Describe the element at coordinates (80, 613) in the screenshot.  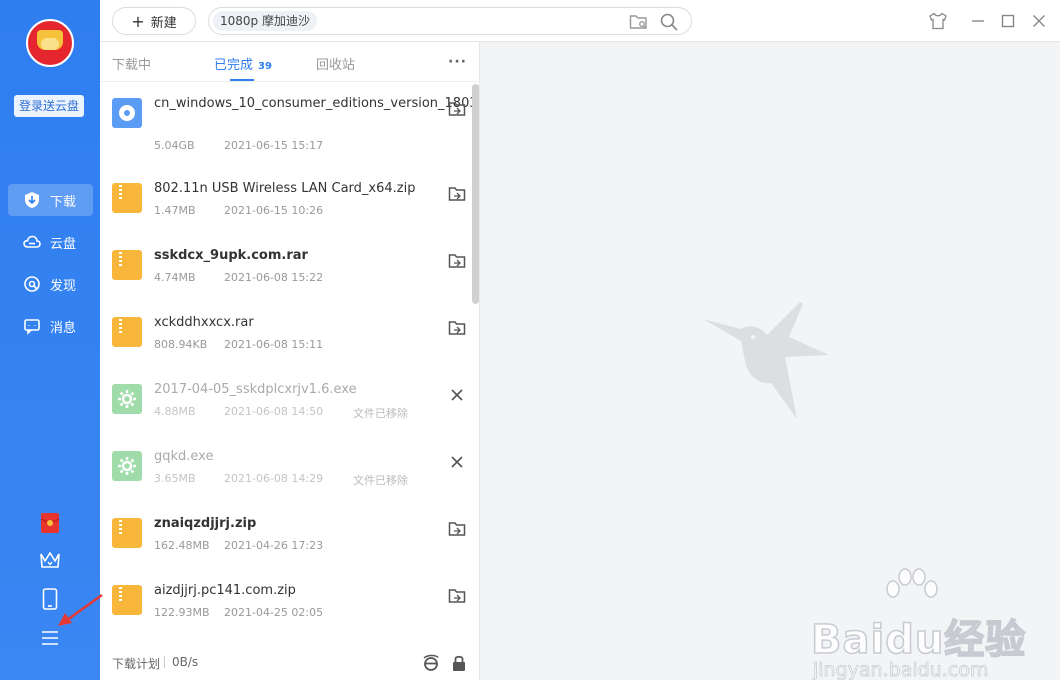
I see `annotation-arrow-icon` at that location.